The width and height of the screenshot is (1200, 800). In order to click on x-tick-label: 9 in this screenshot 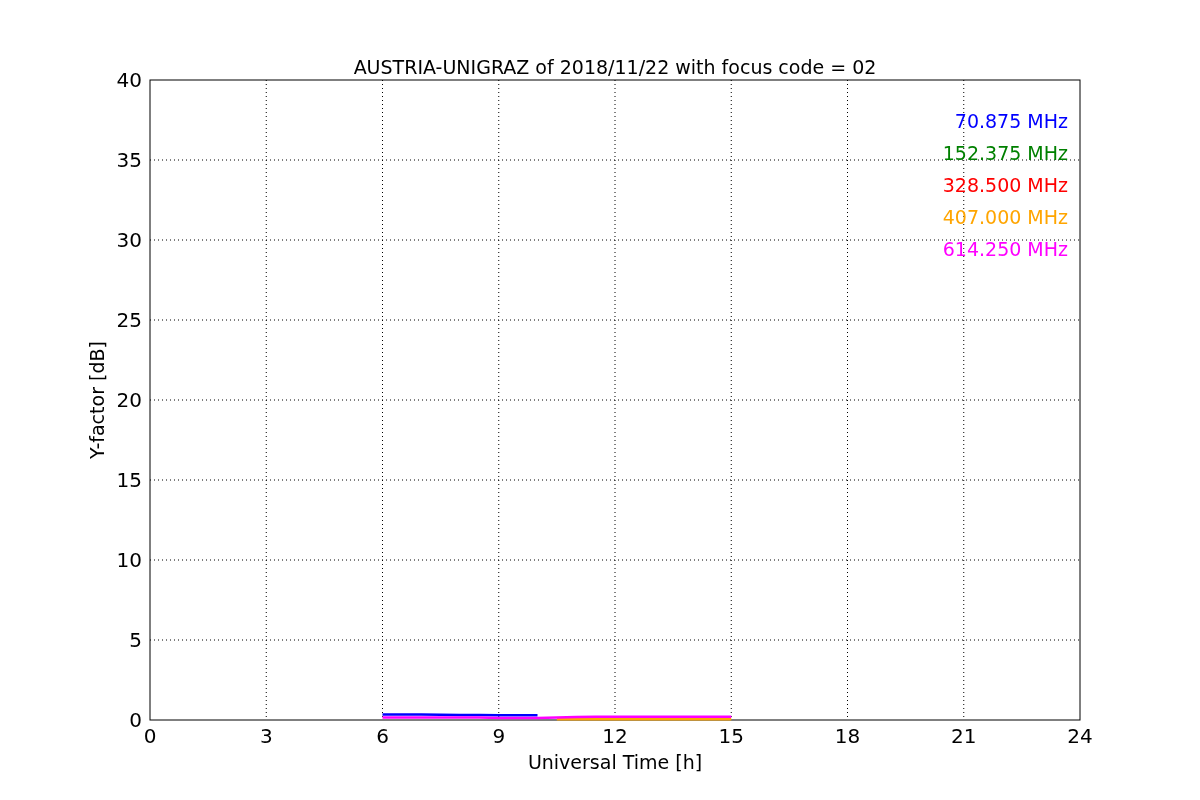, I will do `click(499, 736)`.